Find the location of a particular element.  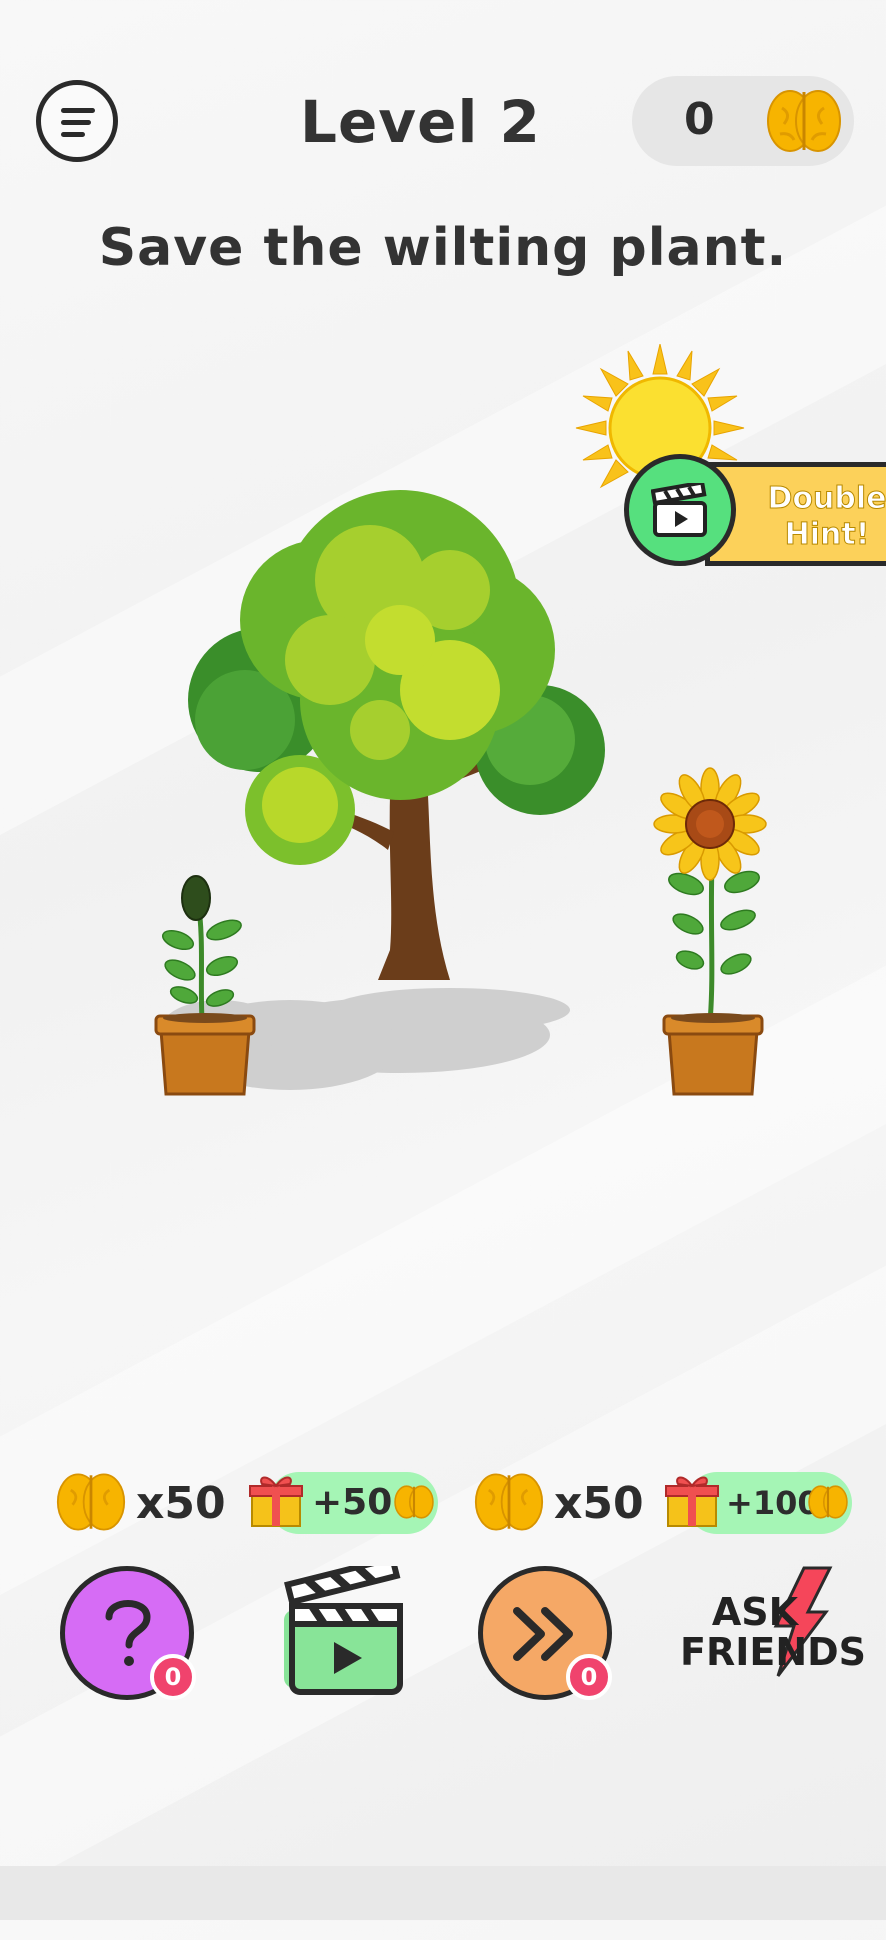

menu-button is located at coordinates (77, 121).